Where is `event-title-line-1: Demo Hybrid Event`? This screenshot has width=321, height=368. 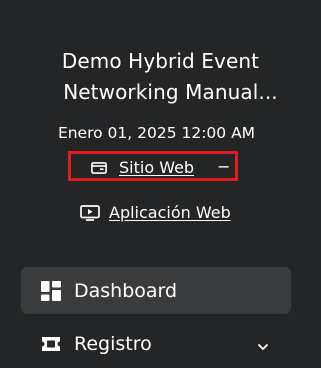 event-title-line-1: Demo Hybrid Event is located at coordinates (160, 61).